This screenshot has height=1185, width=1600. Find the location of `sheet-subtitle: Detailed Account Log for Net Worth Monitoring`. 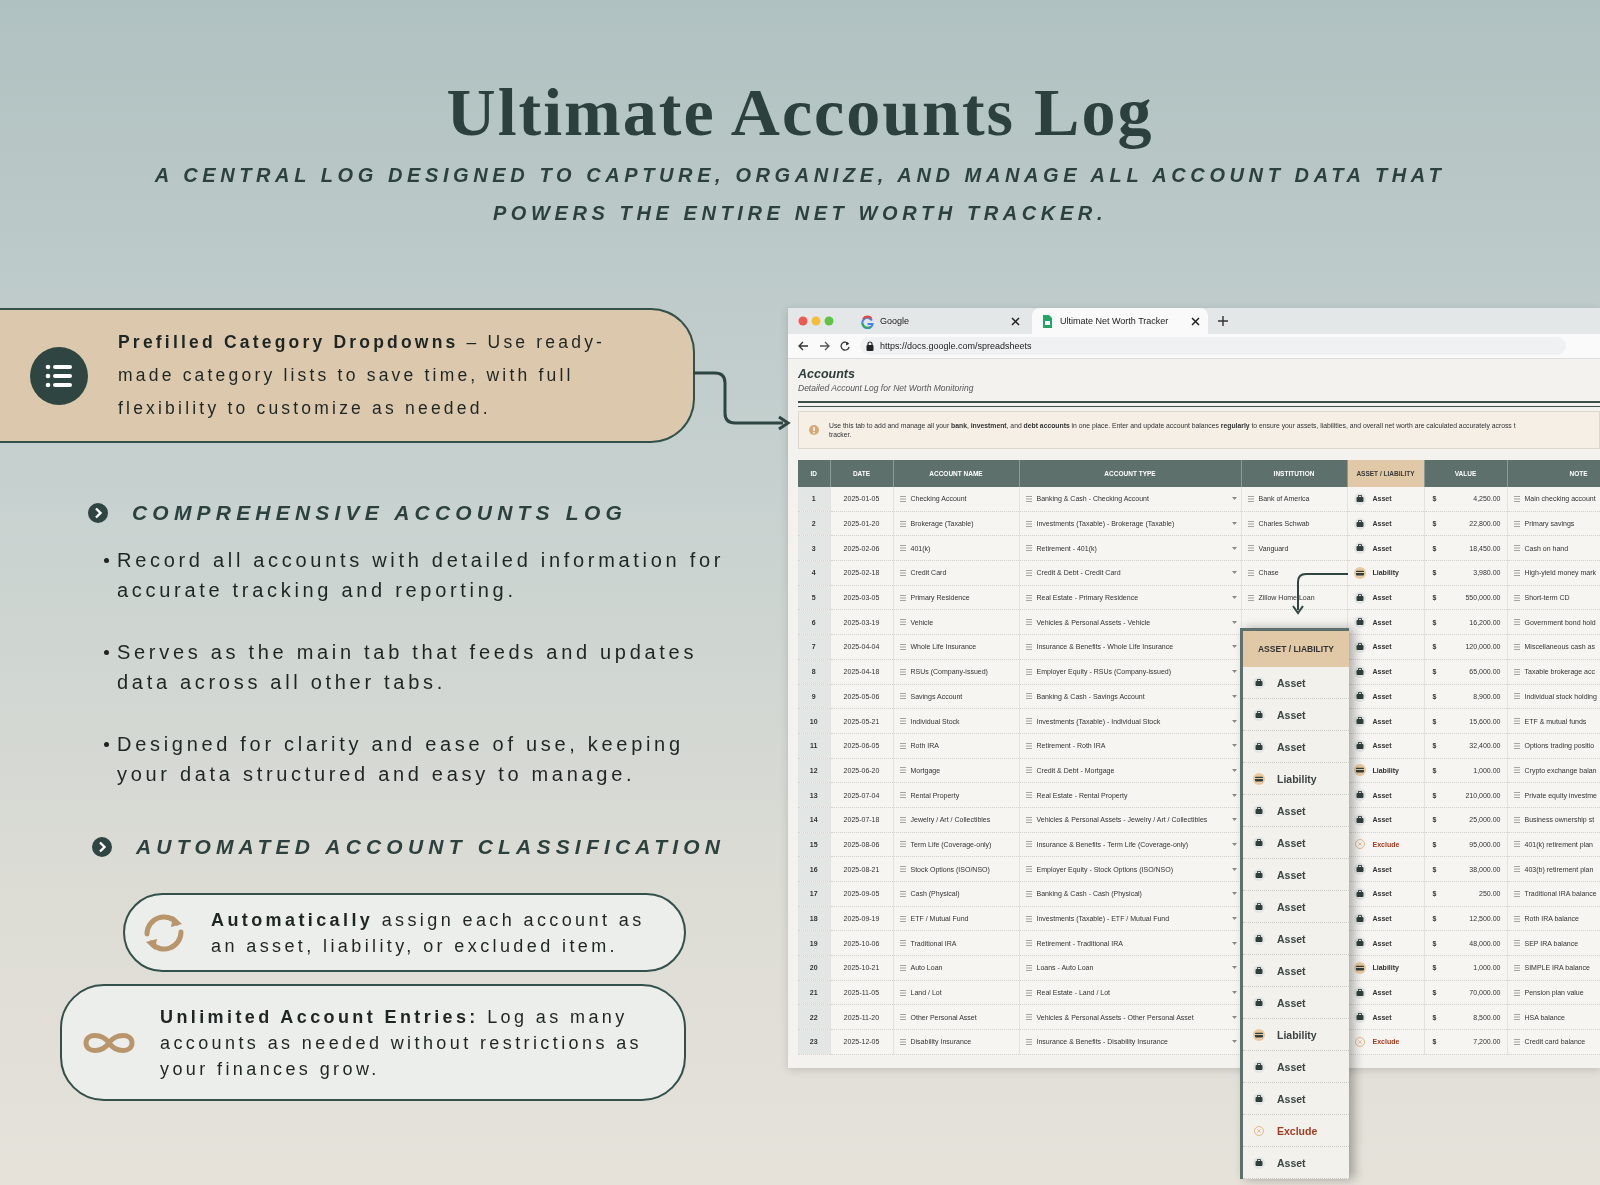

sheet-subtitle: Detailed Account Log for Net Worth Monitoring is located at coordinates (886, 388).